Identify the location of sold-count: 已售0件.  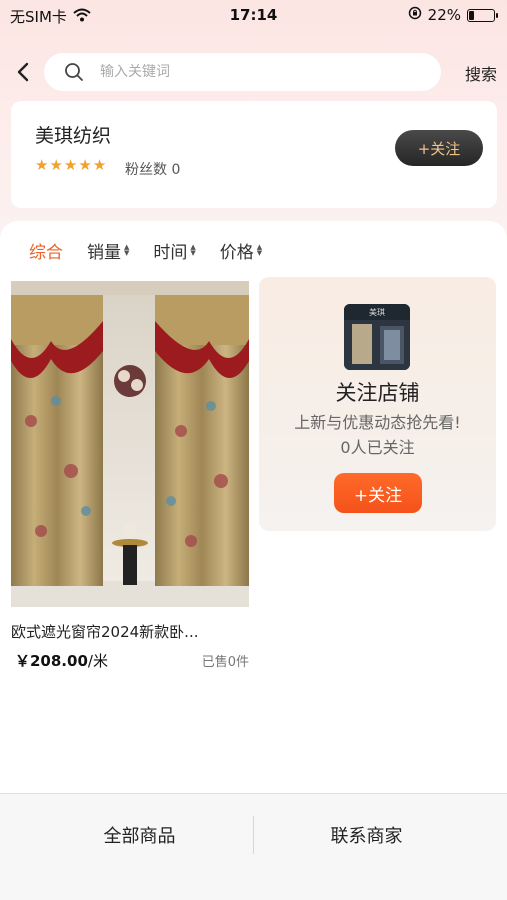
(225, 662).